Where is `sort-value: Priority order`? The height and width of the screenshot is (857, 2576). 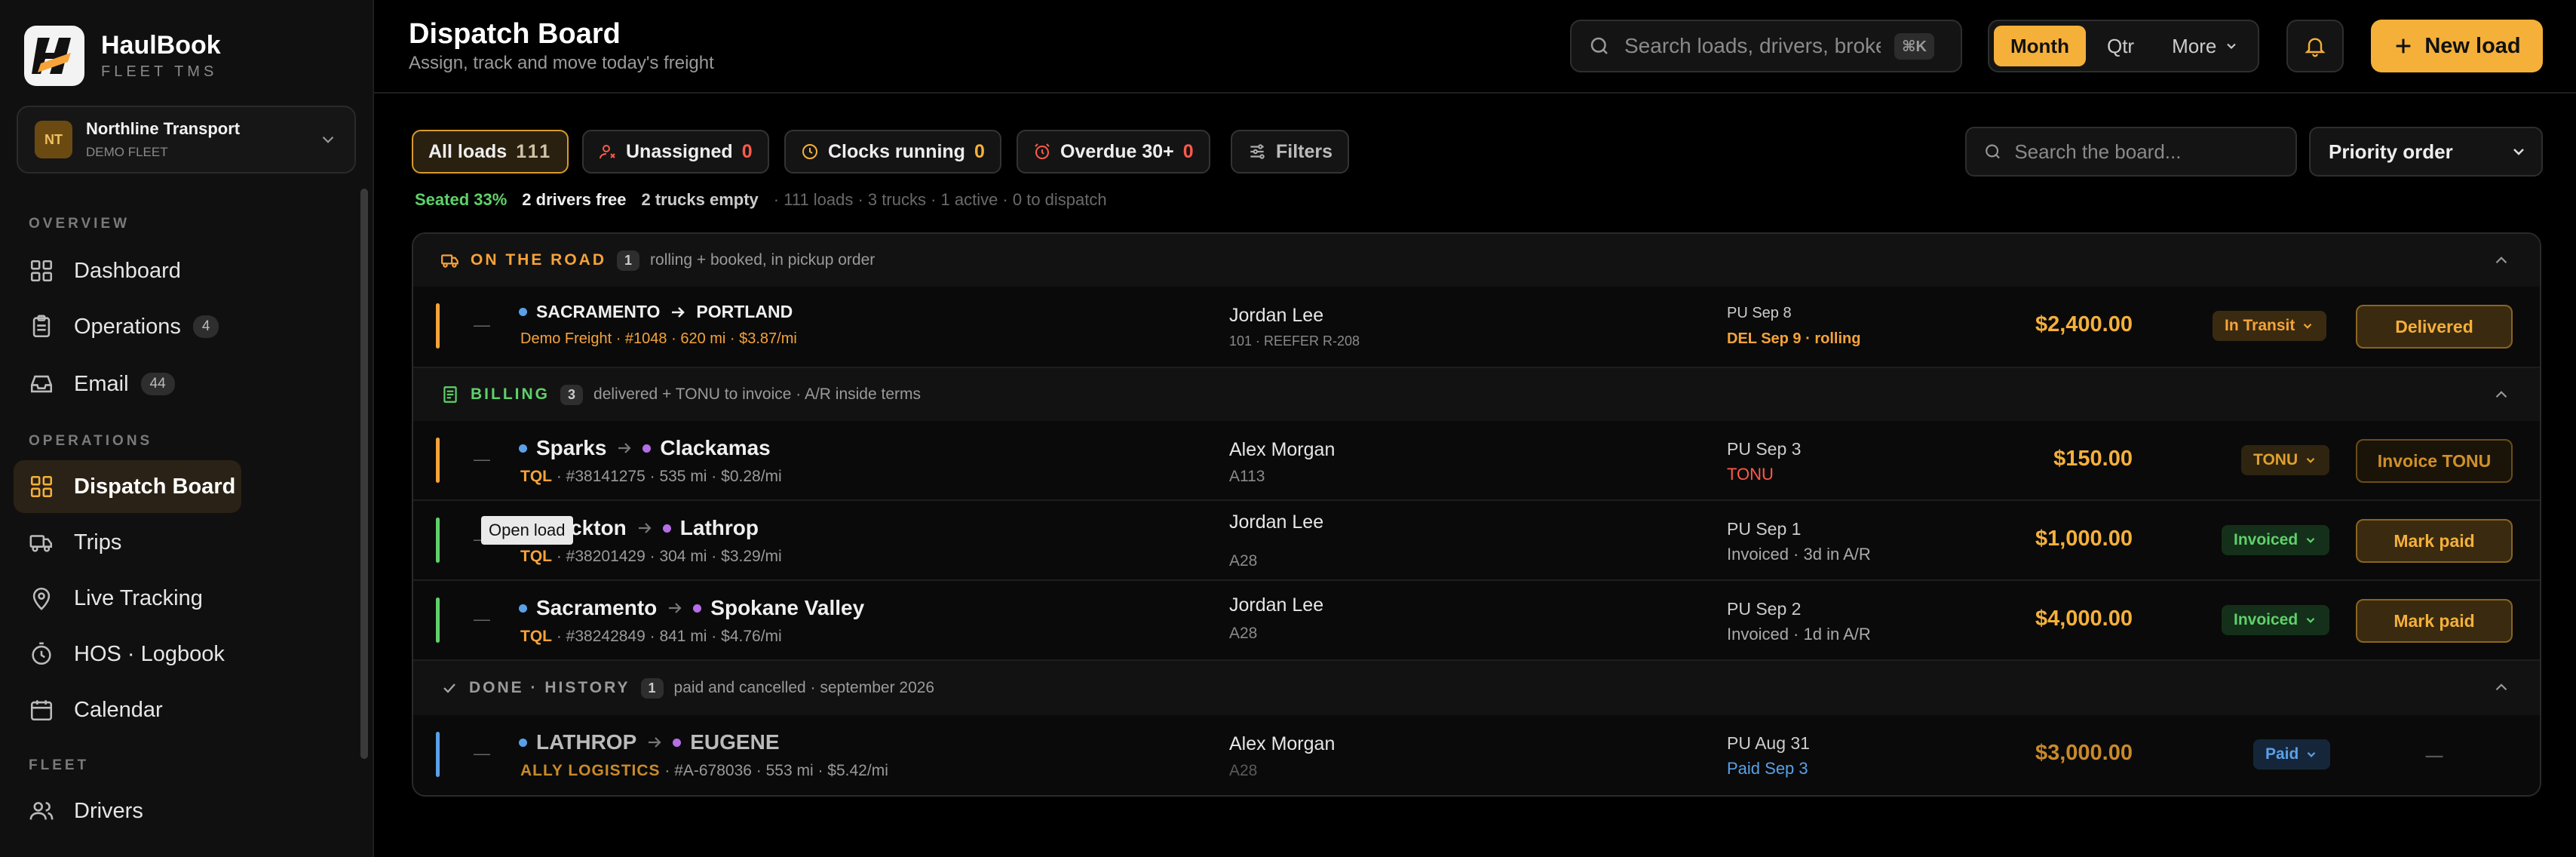
sort-value: Priority order is located at coordinates (2391, 151).